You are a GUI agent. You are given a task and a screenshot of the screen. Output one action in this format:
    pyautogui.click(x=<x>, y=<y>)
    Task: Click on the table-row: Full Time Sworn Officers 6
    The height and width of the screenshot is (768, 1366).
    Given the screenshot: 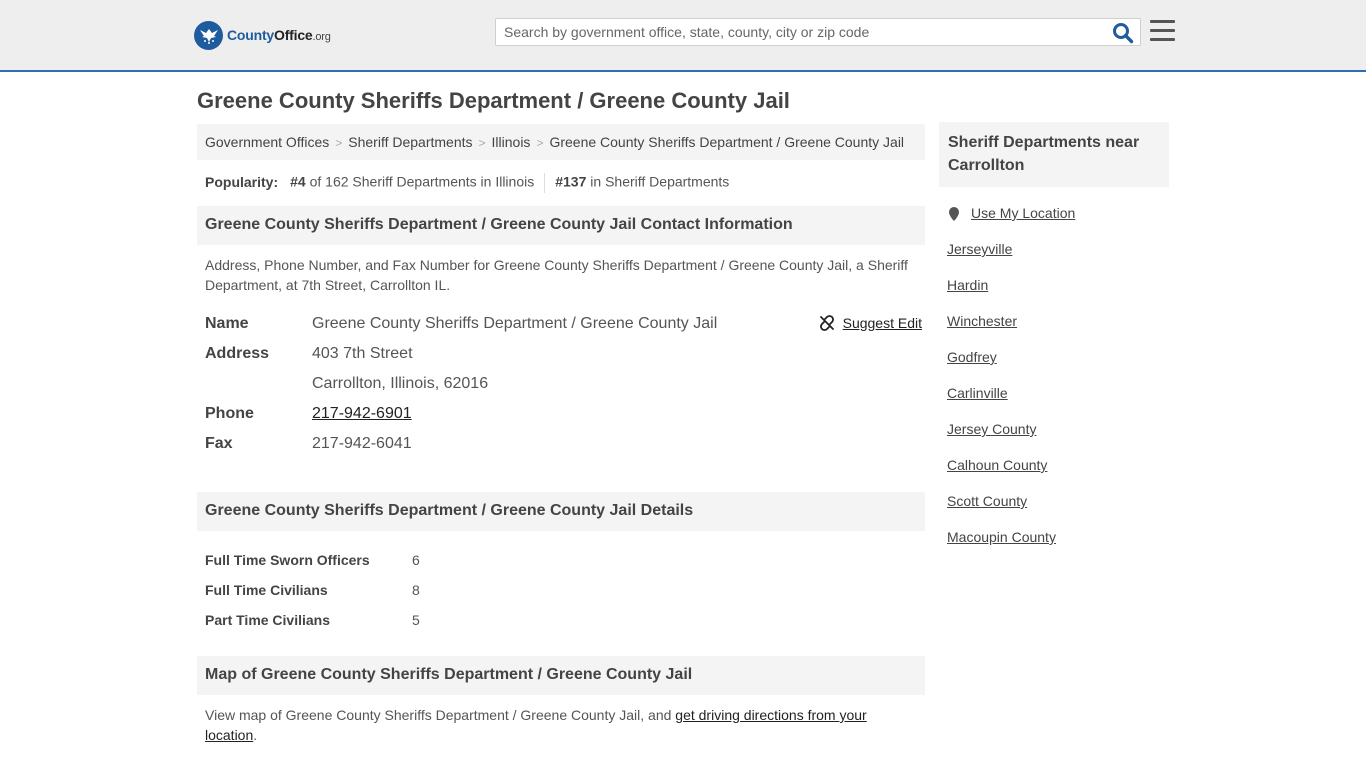 What is the action you would take?
    pyautogui.click(x=561, y=560)
    